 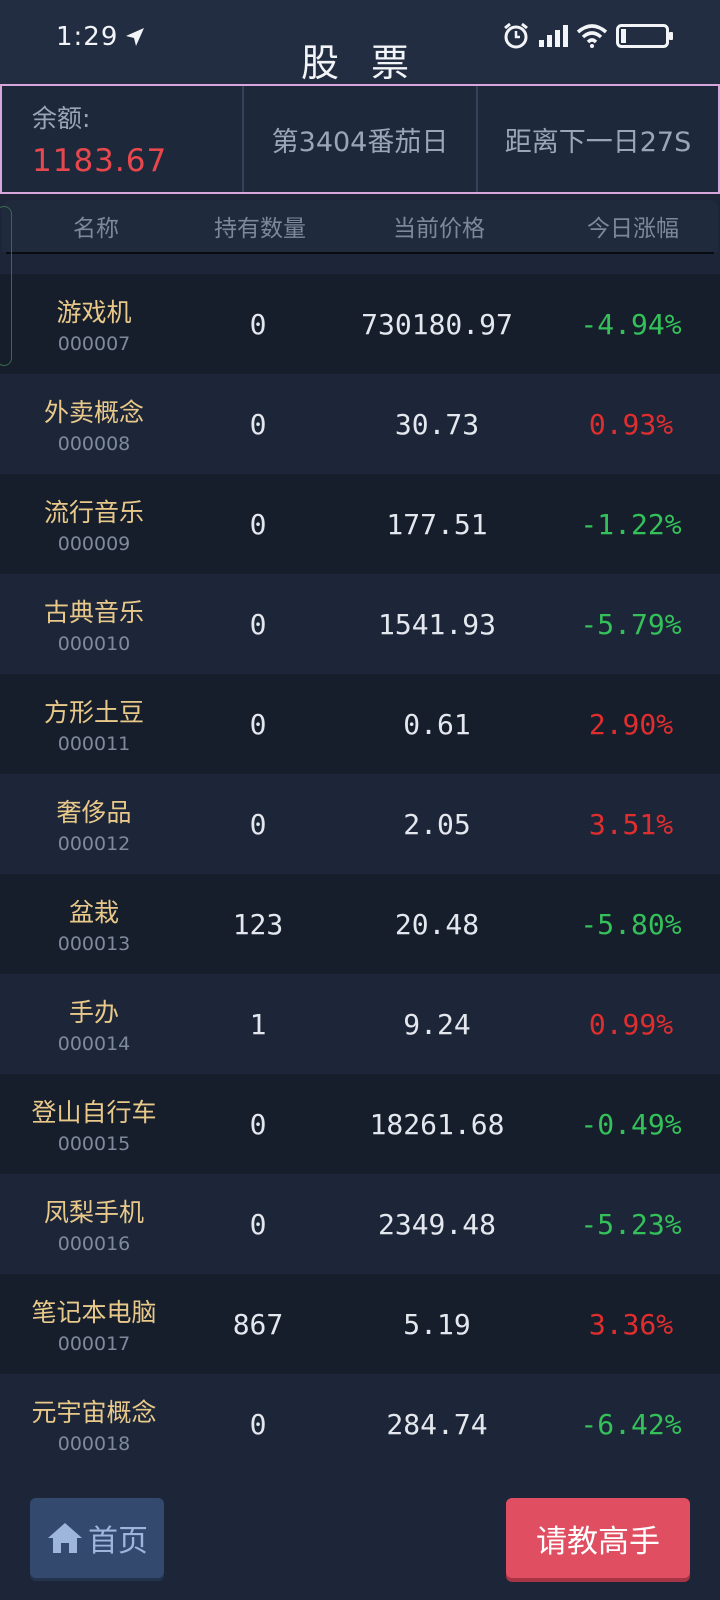 I want to click on stock-name-cell: 元宇宙概念 000018, so click(x=94, y=1424).